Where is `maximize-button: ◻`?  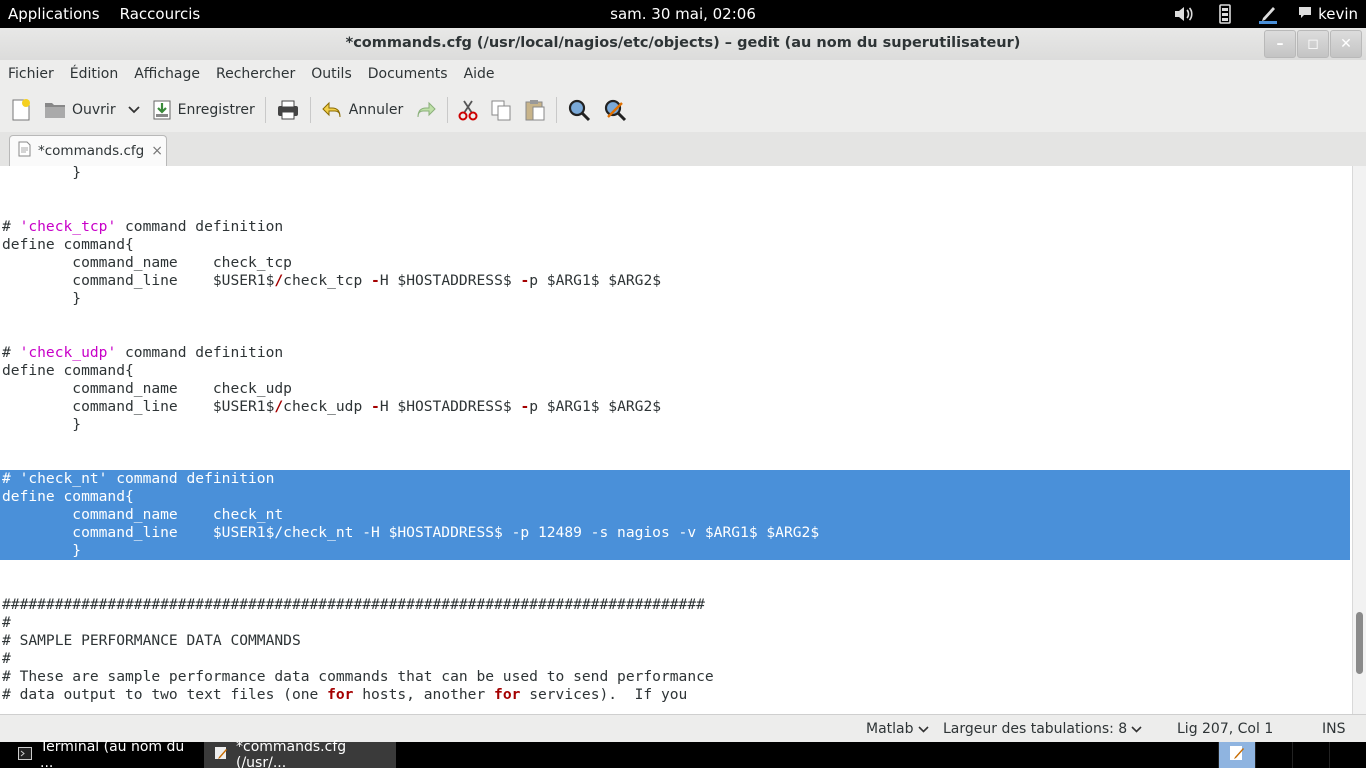 maximize-button: ◻ is located at coordinates (1313, 44).